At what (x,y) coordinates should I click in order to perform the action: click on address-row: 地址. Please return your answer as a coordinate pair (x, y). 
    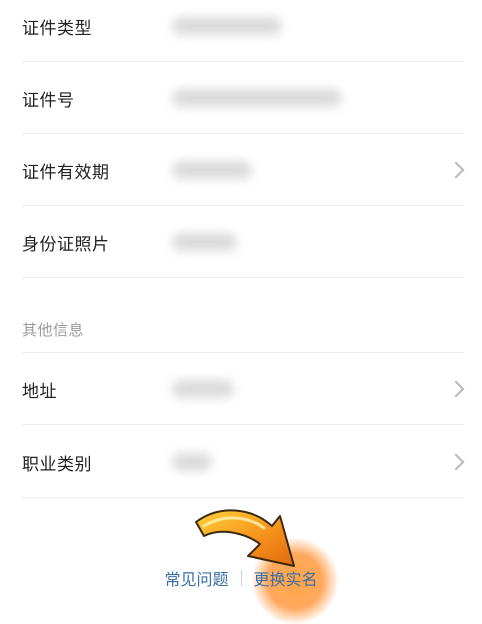
    Looking at the image, I should click on (243, 389).